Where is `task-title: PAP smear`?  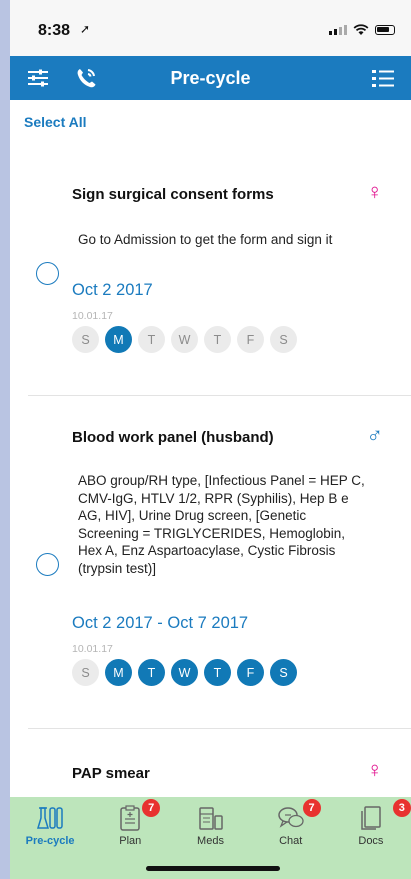 task-title: PAP smear is located at coordinates (111, 773).